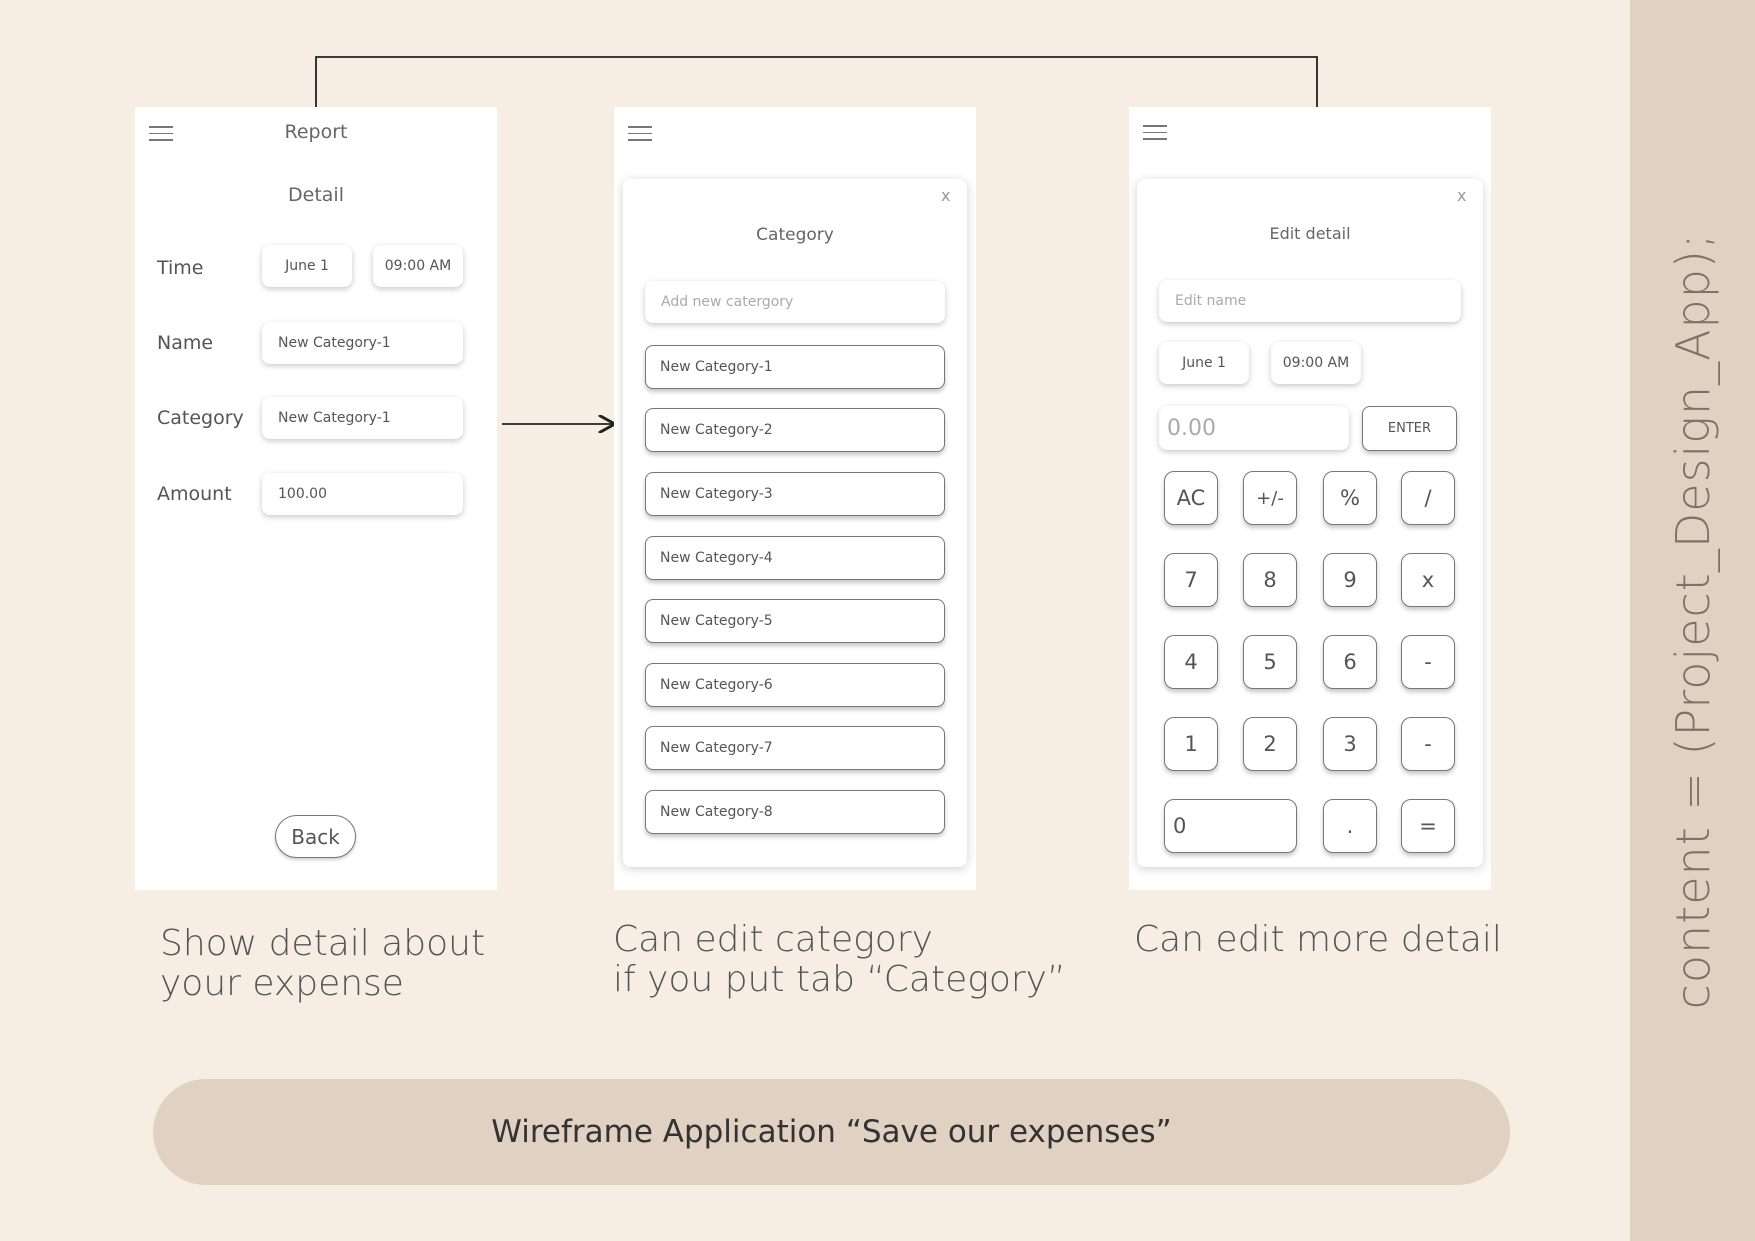  I want to click on page-title: Detail, so click(316, 195).